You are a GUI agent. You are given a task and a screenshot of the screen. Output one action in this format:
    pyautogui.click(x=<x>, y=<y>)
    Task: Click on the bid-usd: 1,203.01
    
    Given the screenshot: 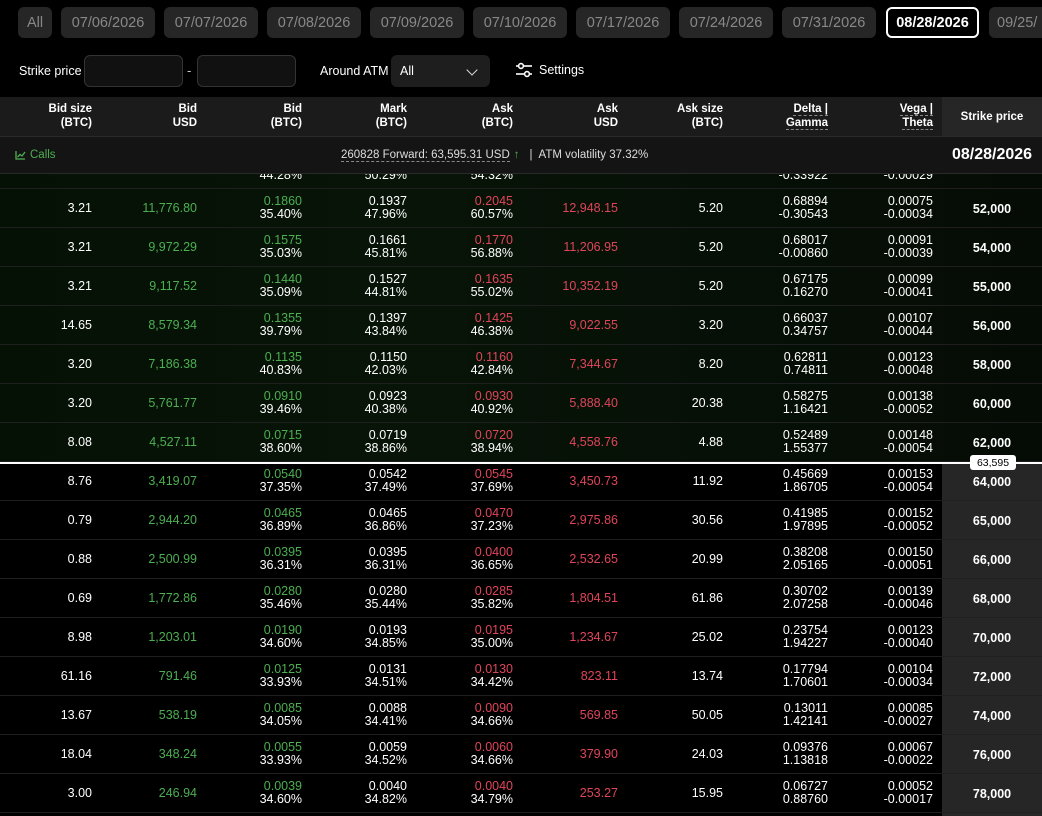 What is the action you would take?
    pyautogui.click(x=172, y=637)
    